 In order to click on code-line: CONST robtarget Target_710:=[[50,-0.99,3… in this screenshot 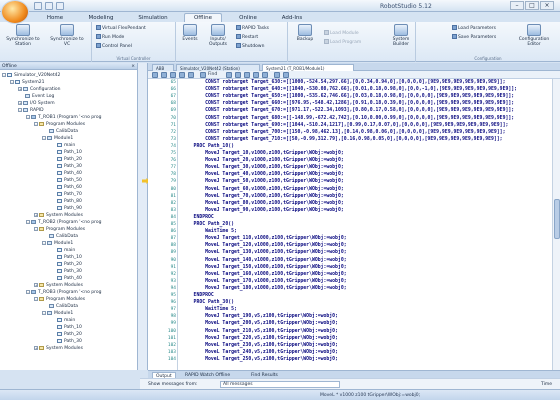, I will do `click(342, 139)`.